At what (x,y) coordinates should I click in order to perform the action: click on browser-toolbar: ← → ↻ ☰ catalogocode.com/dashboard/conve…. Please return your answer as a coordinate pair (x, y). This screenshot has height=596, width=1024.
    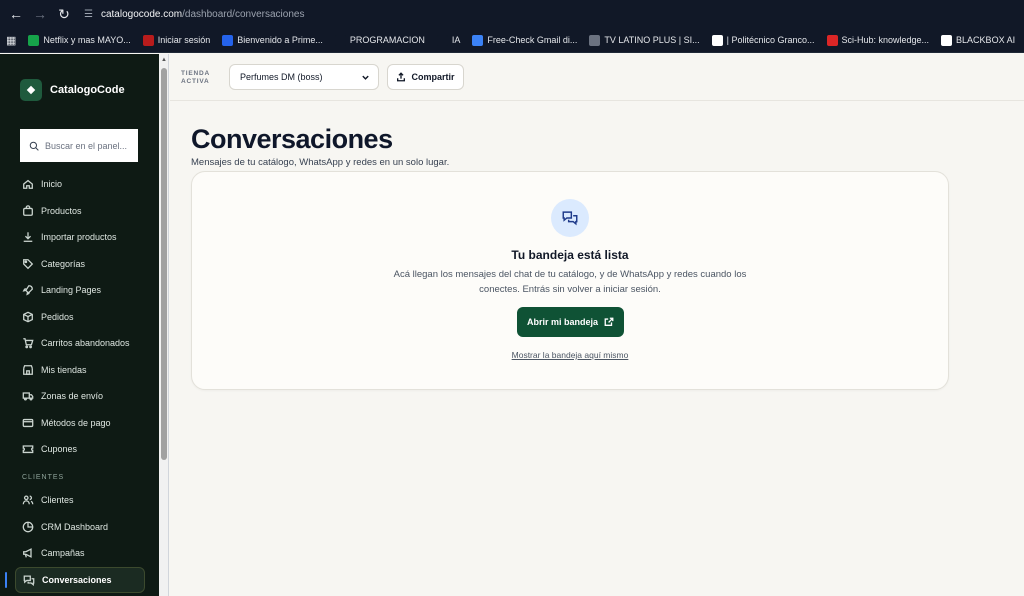
    Looking at the image, I should click on (512, 14).